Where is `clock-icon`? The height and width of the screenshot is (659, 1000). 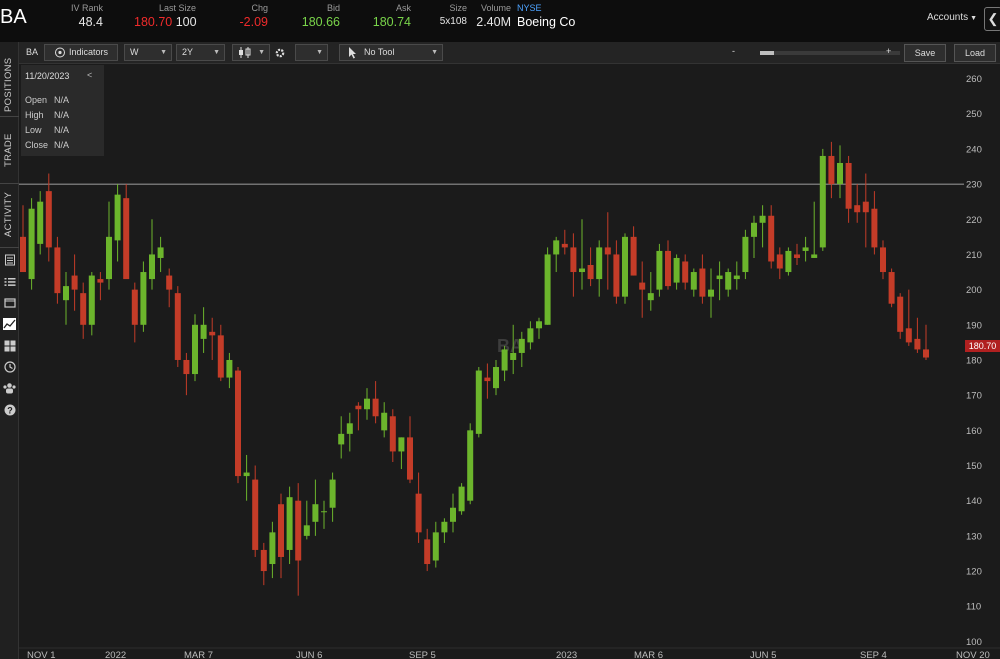
clock-icon is located at coordinates (9, 367).